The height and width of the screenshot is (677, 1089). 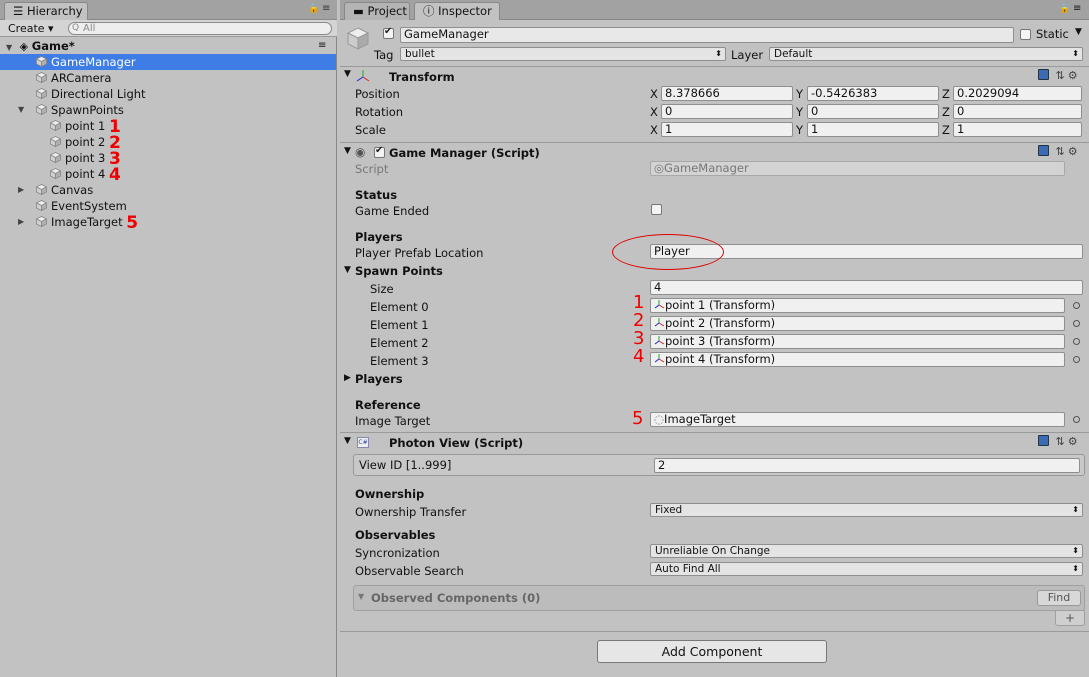 I want to click on tab-hierarchy: ☰ Hierarchy, so click(x=46, y=11).